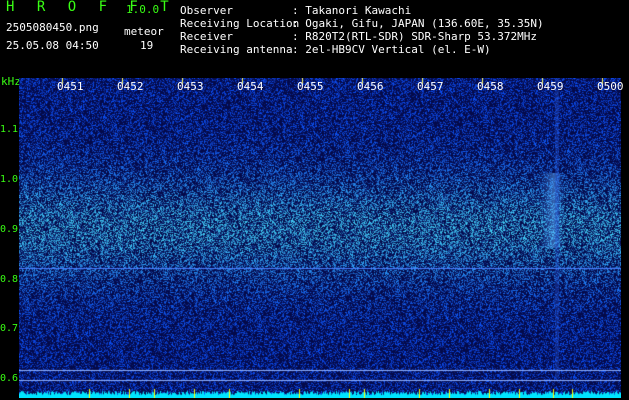 This screenshot has width=629, height=400. I want to click on y-tick-label: 1.0, so click(9, 179).